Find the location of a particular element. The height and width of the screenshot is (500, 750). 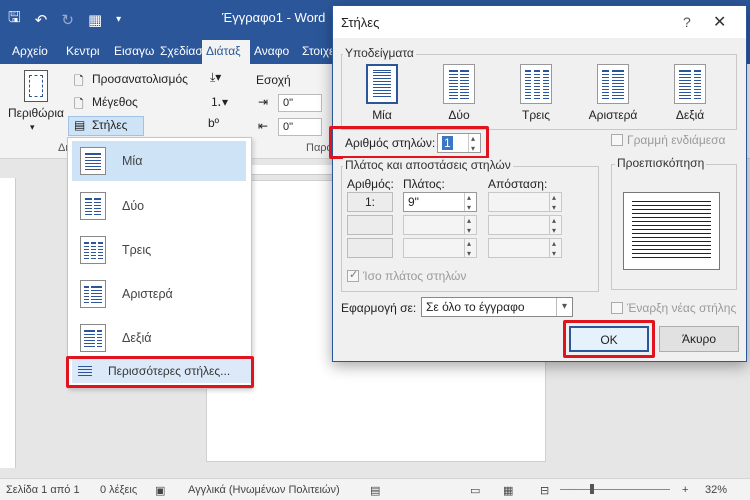

line-numbers-icon: ⒈▾ is located at coordinates (219, 101).